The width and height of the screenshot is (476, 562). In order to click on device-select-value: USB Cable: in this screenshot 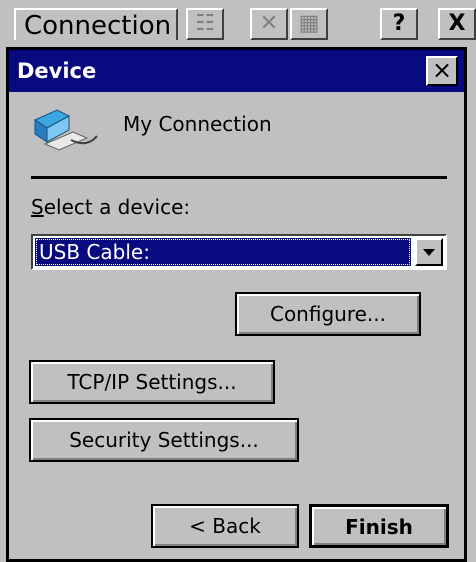, I will do `click(223, 252)`.